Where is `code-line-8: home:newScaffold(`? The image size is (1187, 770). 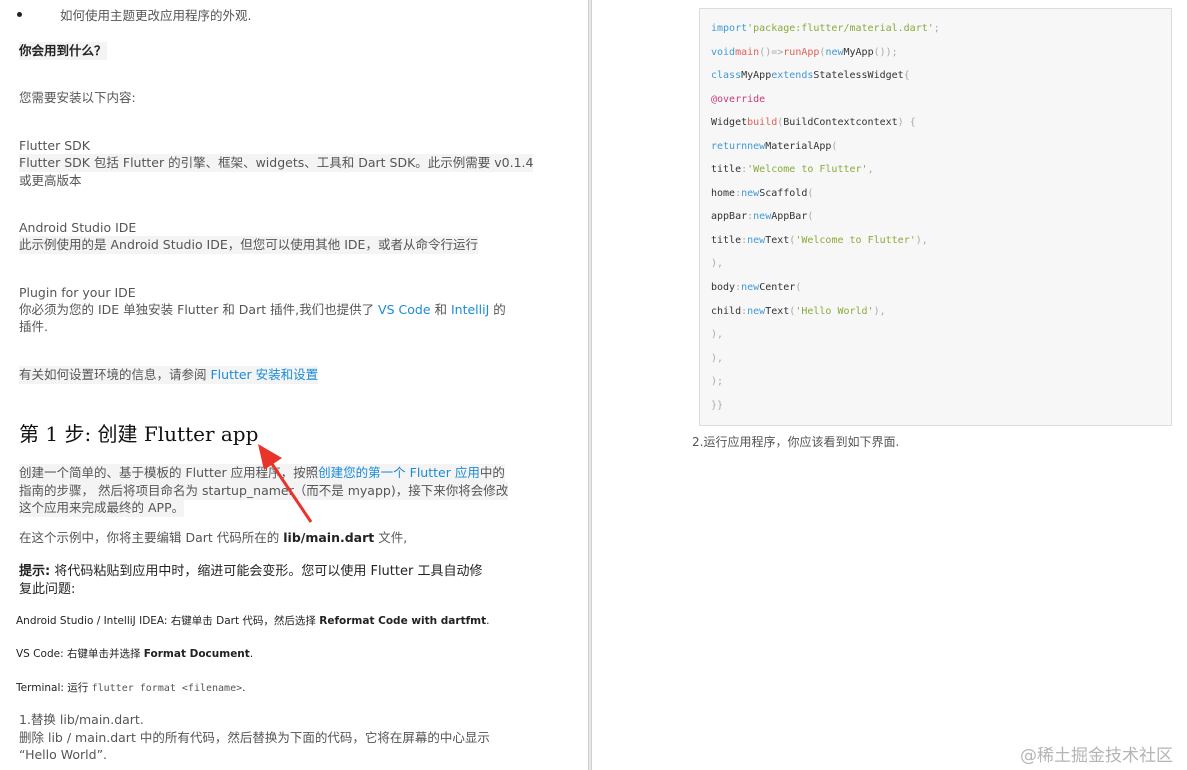 code-line-8: home:newScaffold( is located at coordinates (762, 193).